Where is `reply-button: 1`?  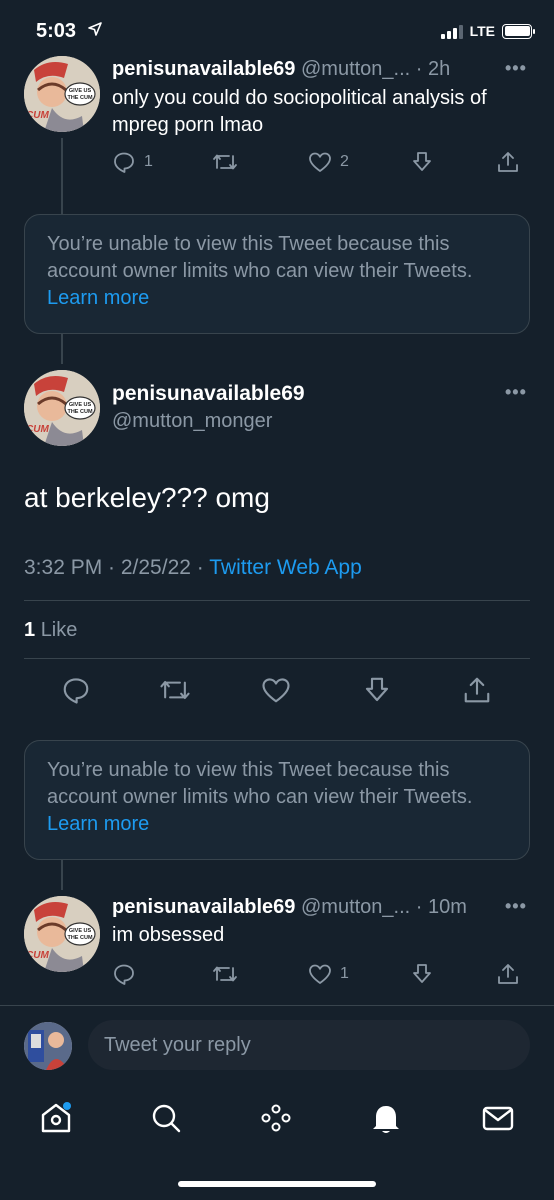 reply-button: 1 is located at coordinates (132, 162).